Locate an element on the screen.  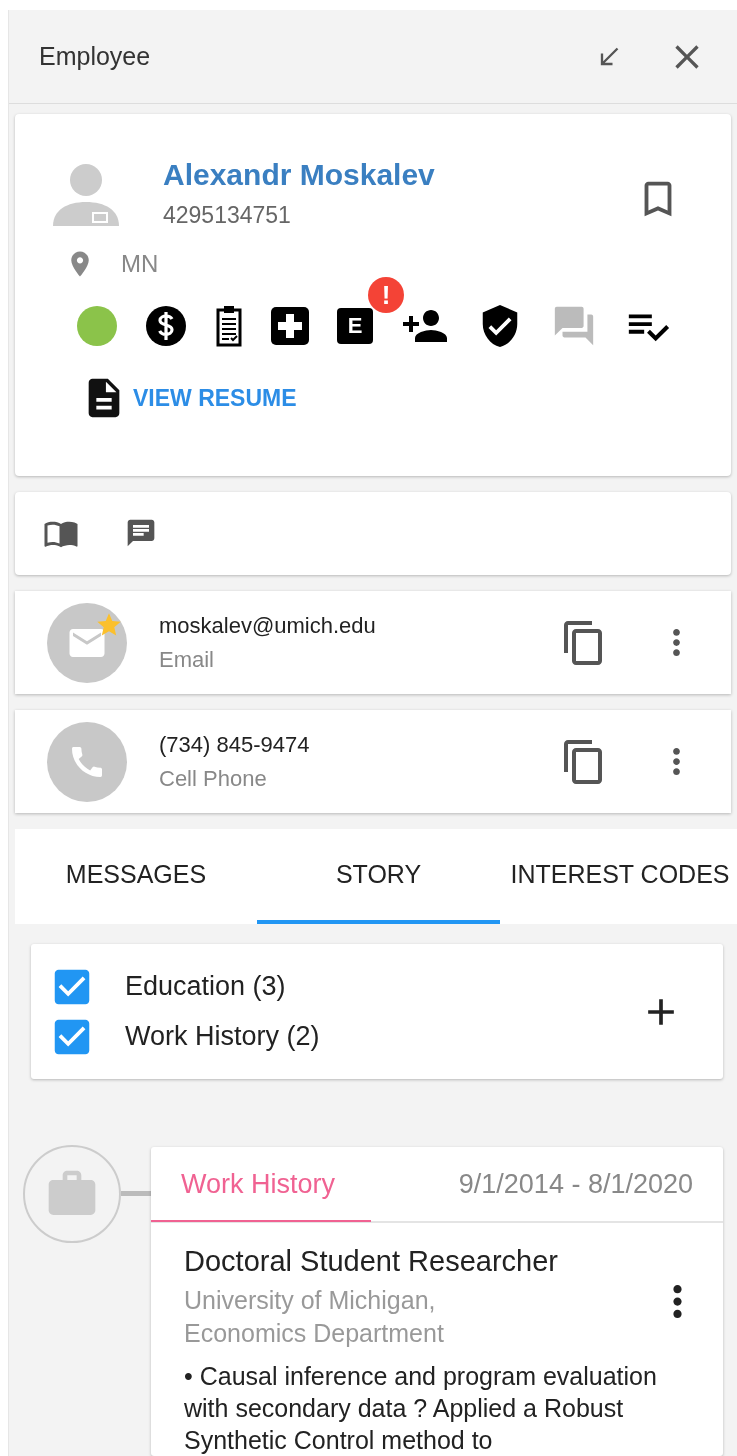
checkbox-label: Education (3) is located at coordinates (205, 987).